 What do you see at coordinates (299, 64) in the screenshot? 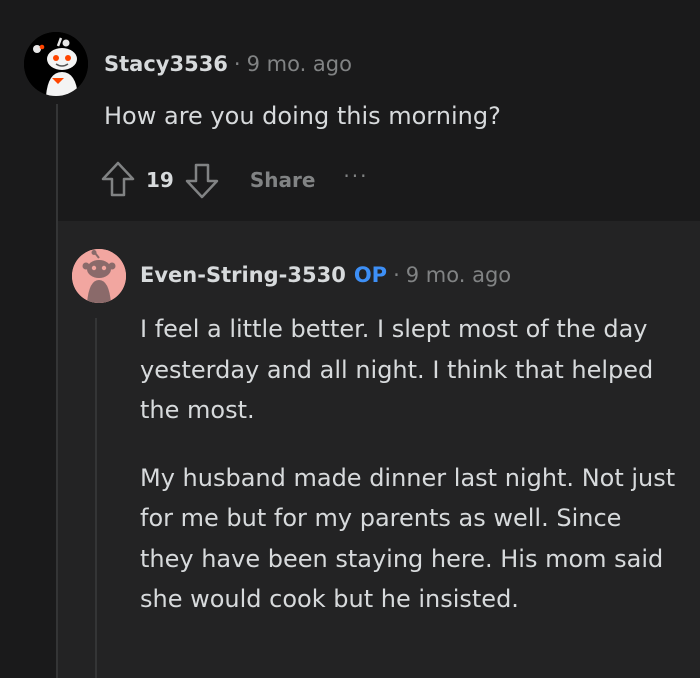
I see `comment-timestamp: 9 mo. ago` at bounding box center [299, 64].